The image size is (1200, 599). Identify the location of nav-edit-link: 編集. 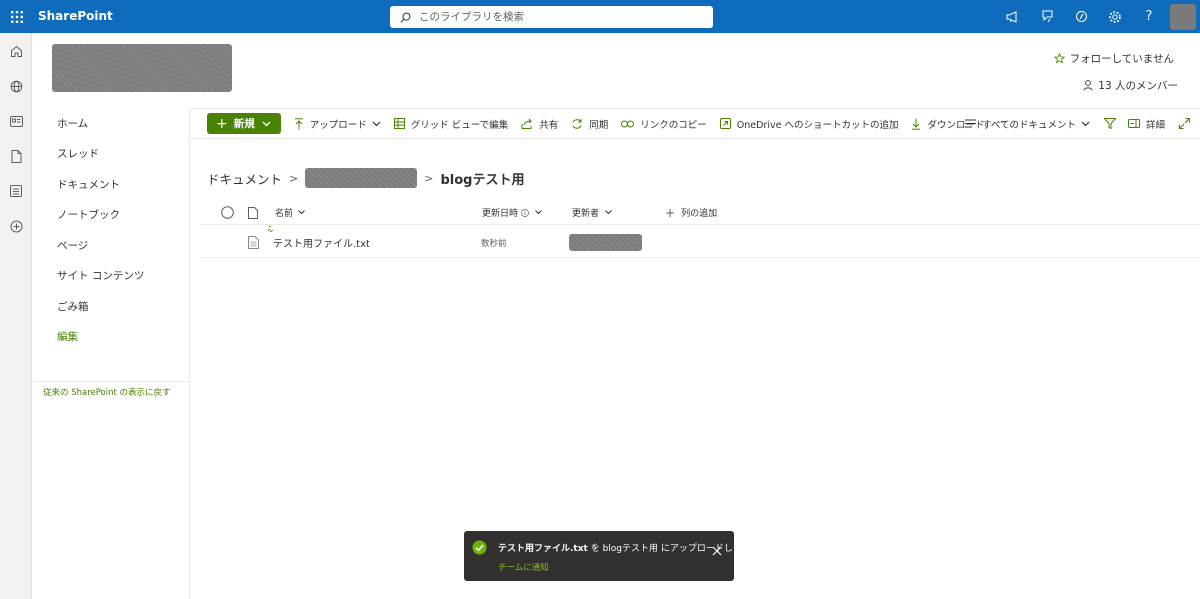
(111, 337).